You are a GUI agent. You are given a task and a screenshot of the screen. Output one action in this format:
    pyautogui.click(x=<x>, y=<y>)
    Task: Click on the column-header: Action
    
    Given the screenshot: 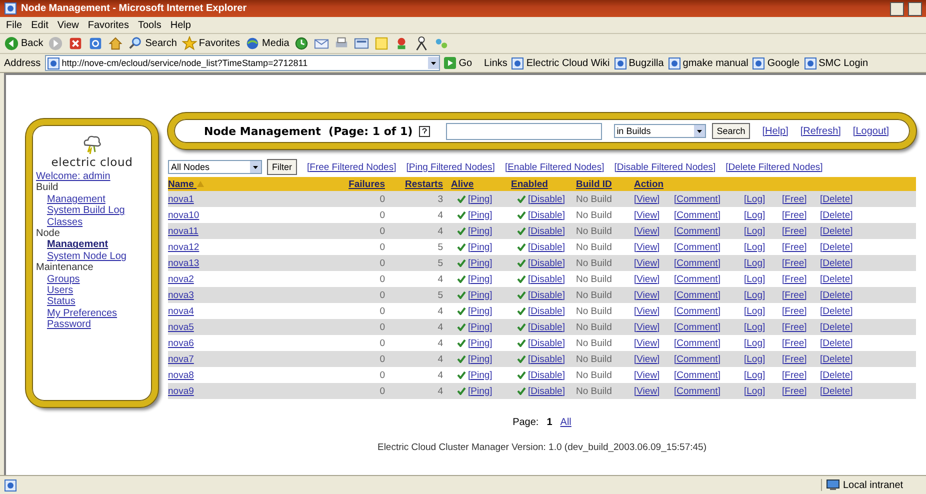 What is the action you would take?
    pyautogui.click(x=749, y=184)
    